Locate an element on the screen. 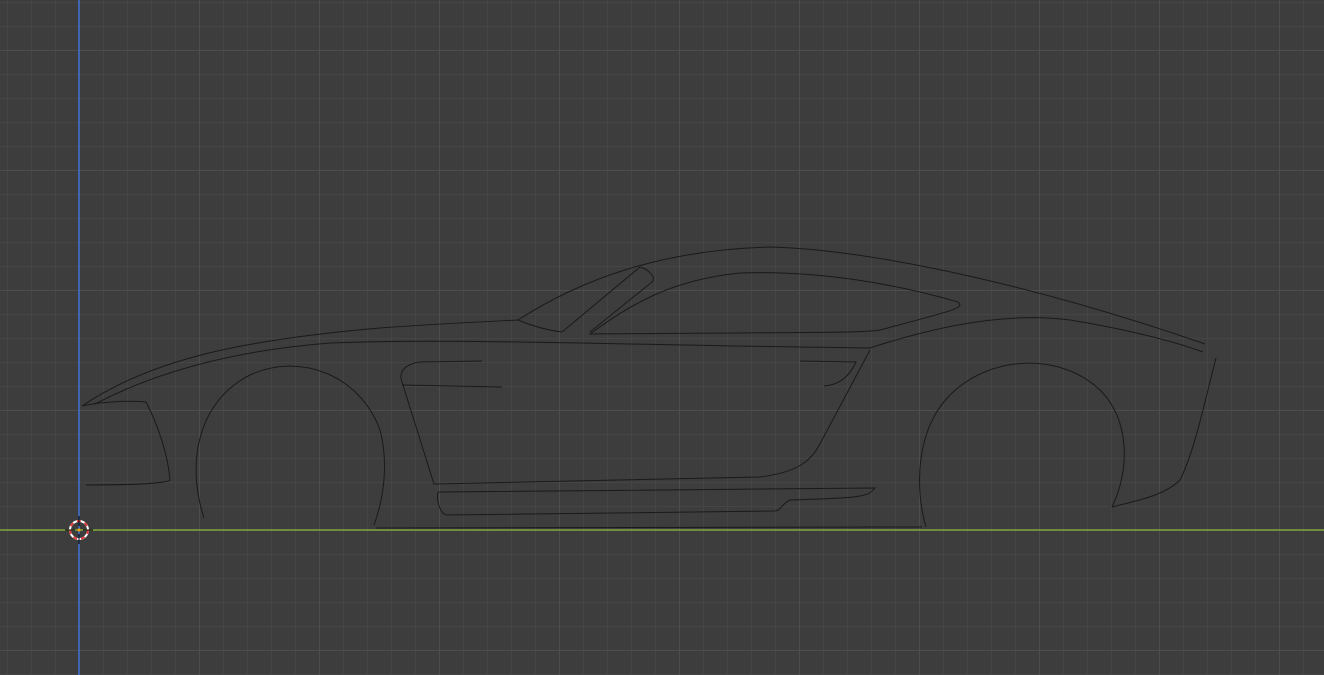 This screenshot has width=1324, height=675. side-skirt is located at coordinates (657, 501).